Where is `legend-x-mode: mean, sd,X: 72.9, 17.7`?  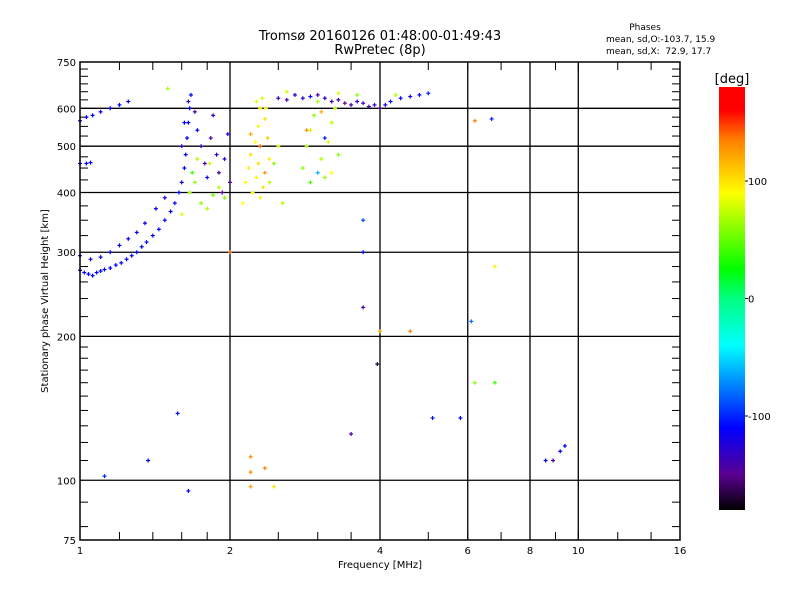 legend-x-mode: mean, sd,X: 72.9, 17.7 is located at coordinates (658, 52).